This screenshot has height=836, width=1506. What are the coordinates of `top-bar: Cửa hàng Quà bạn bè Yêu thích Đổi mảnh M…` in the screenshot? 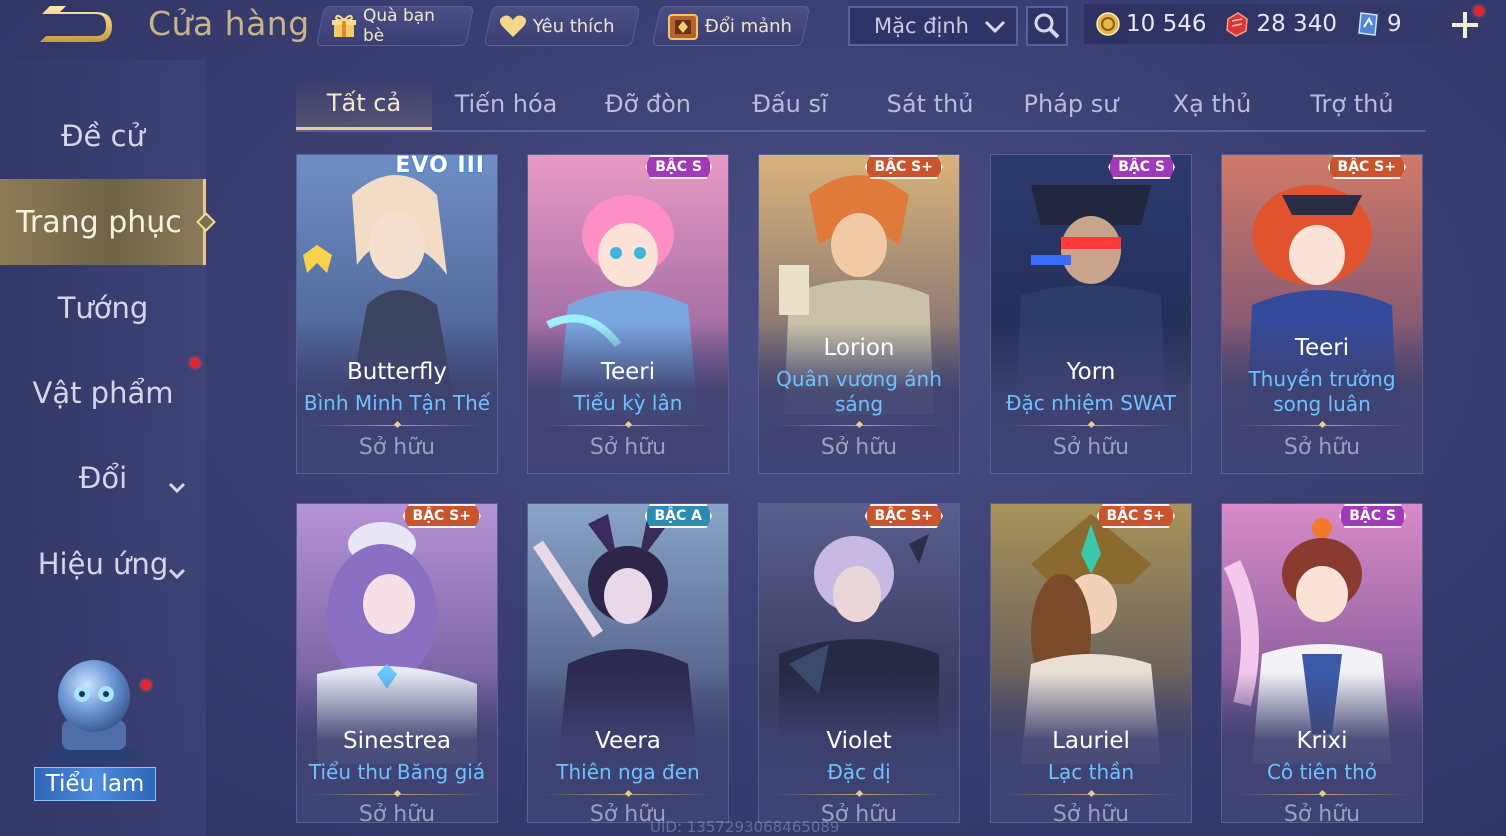 It's located at (753, 27).